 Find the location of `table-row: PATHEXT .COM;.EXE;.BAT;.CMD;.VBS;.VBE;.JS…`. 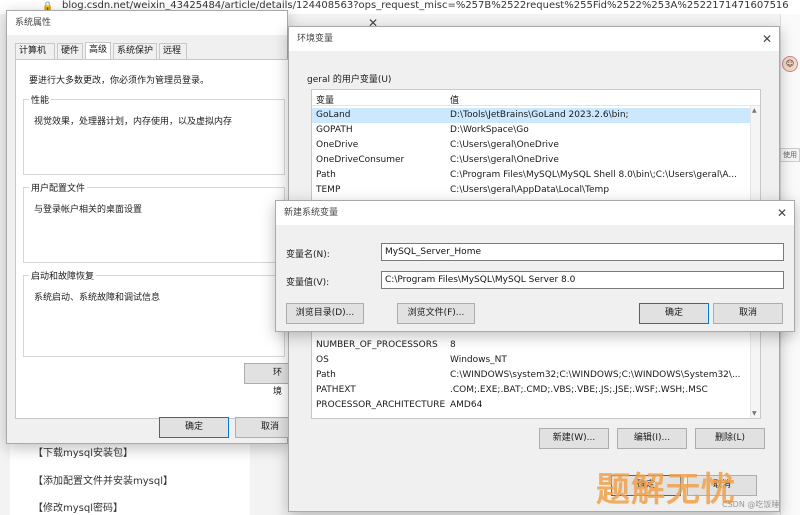

table-row: PATHEXT .COM;.EXE;.BAT;.CMD;.VBS;.VBE;.JS… is located at coordinates (531, 390).